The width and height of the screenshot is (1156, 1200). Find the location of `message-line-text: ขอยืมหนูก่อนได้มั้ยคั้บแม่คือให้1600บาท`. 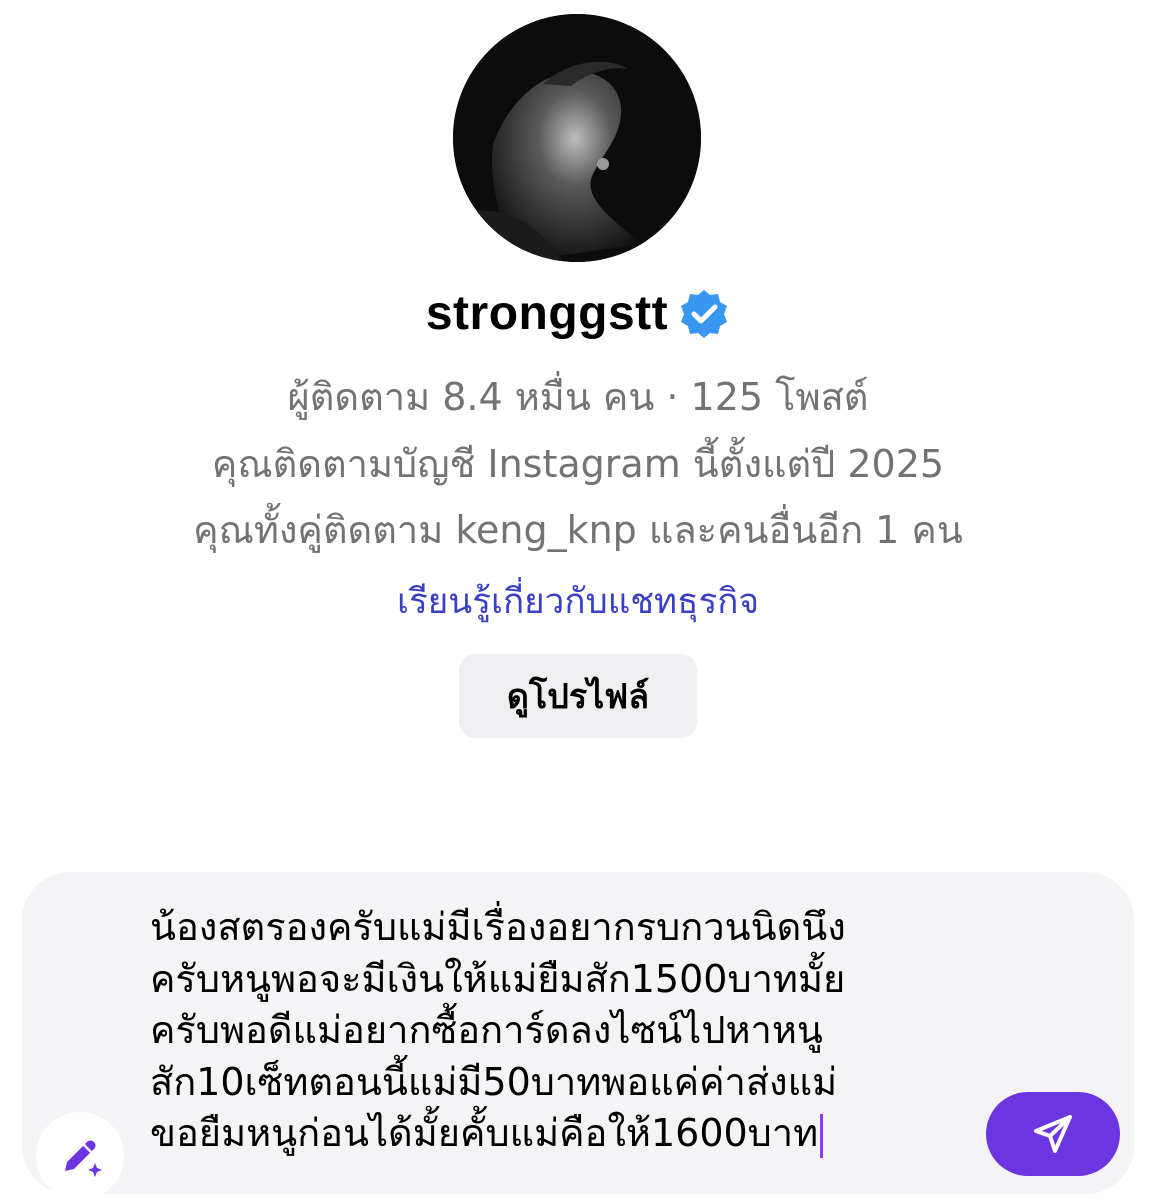

message-line-text: ขอยืมหนูก่อนได้มั้ยคั้บแม่คือให้1600บาท is located at coordinates (484, 1133).